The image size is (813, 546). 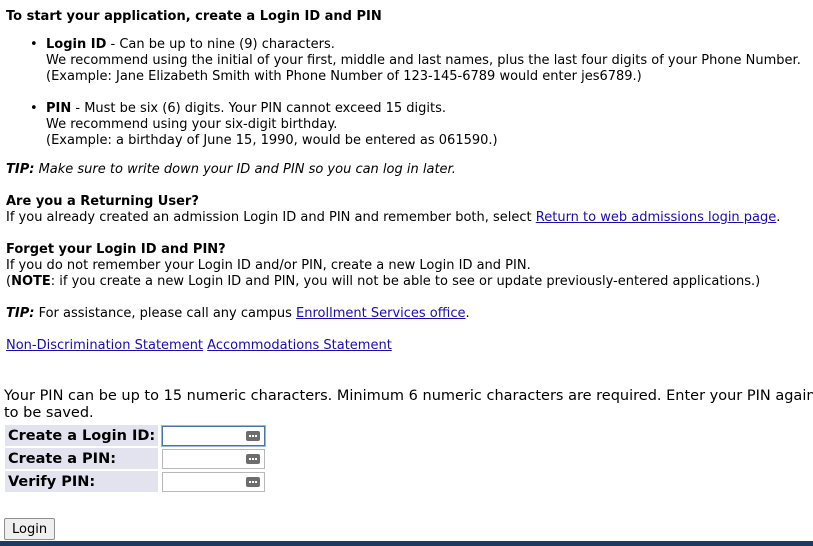 I want to click on verify-pin-label: Verify PIN:, so click(x=82, y=481).